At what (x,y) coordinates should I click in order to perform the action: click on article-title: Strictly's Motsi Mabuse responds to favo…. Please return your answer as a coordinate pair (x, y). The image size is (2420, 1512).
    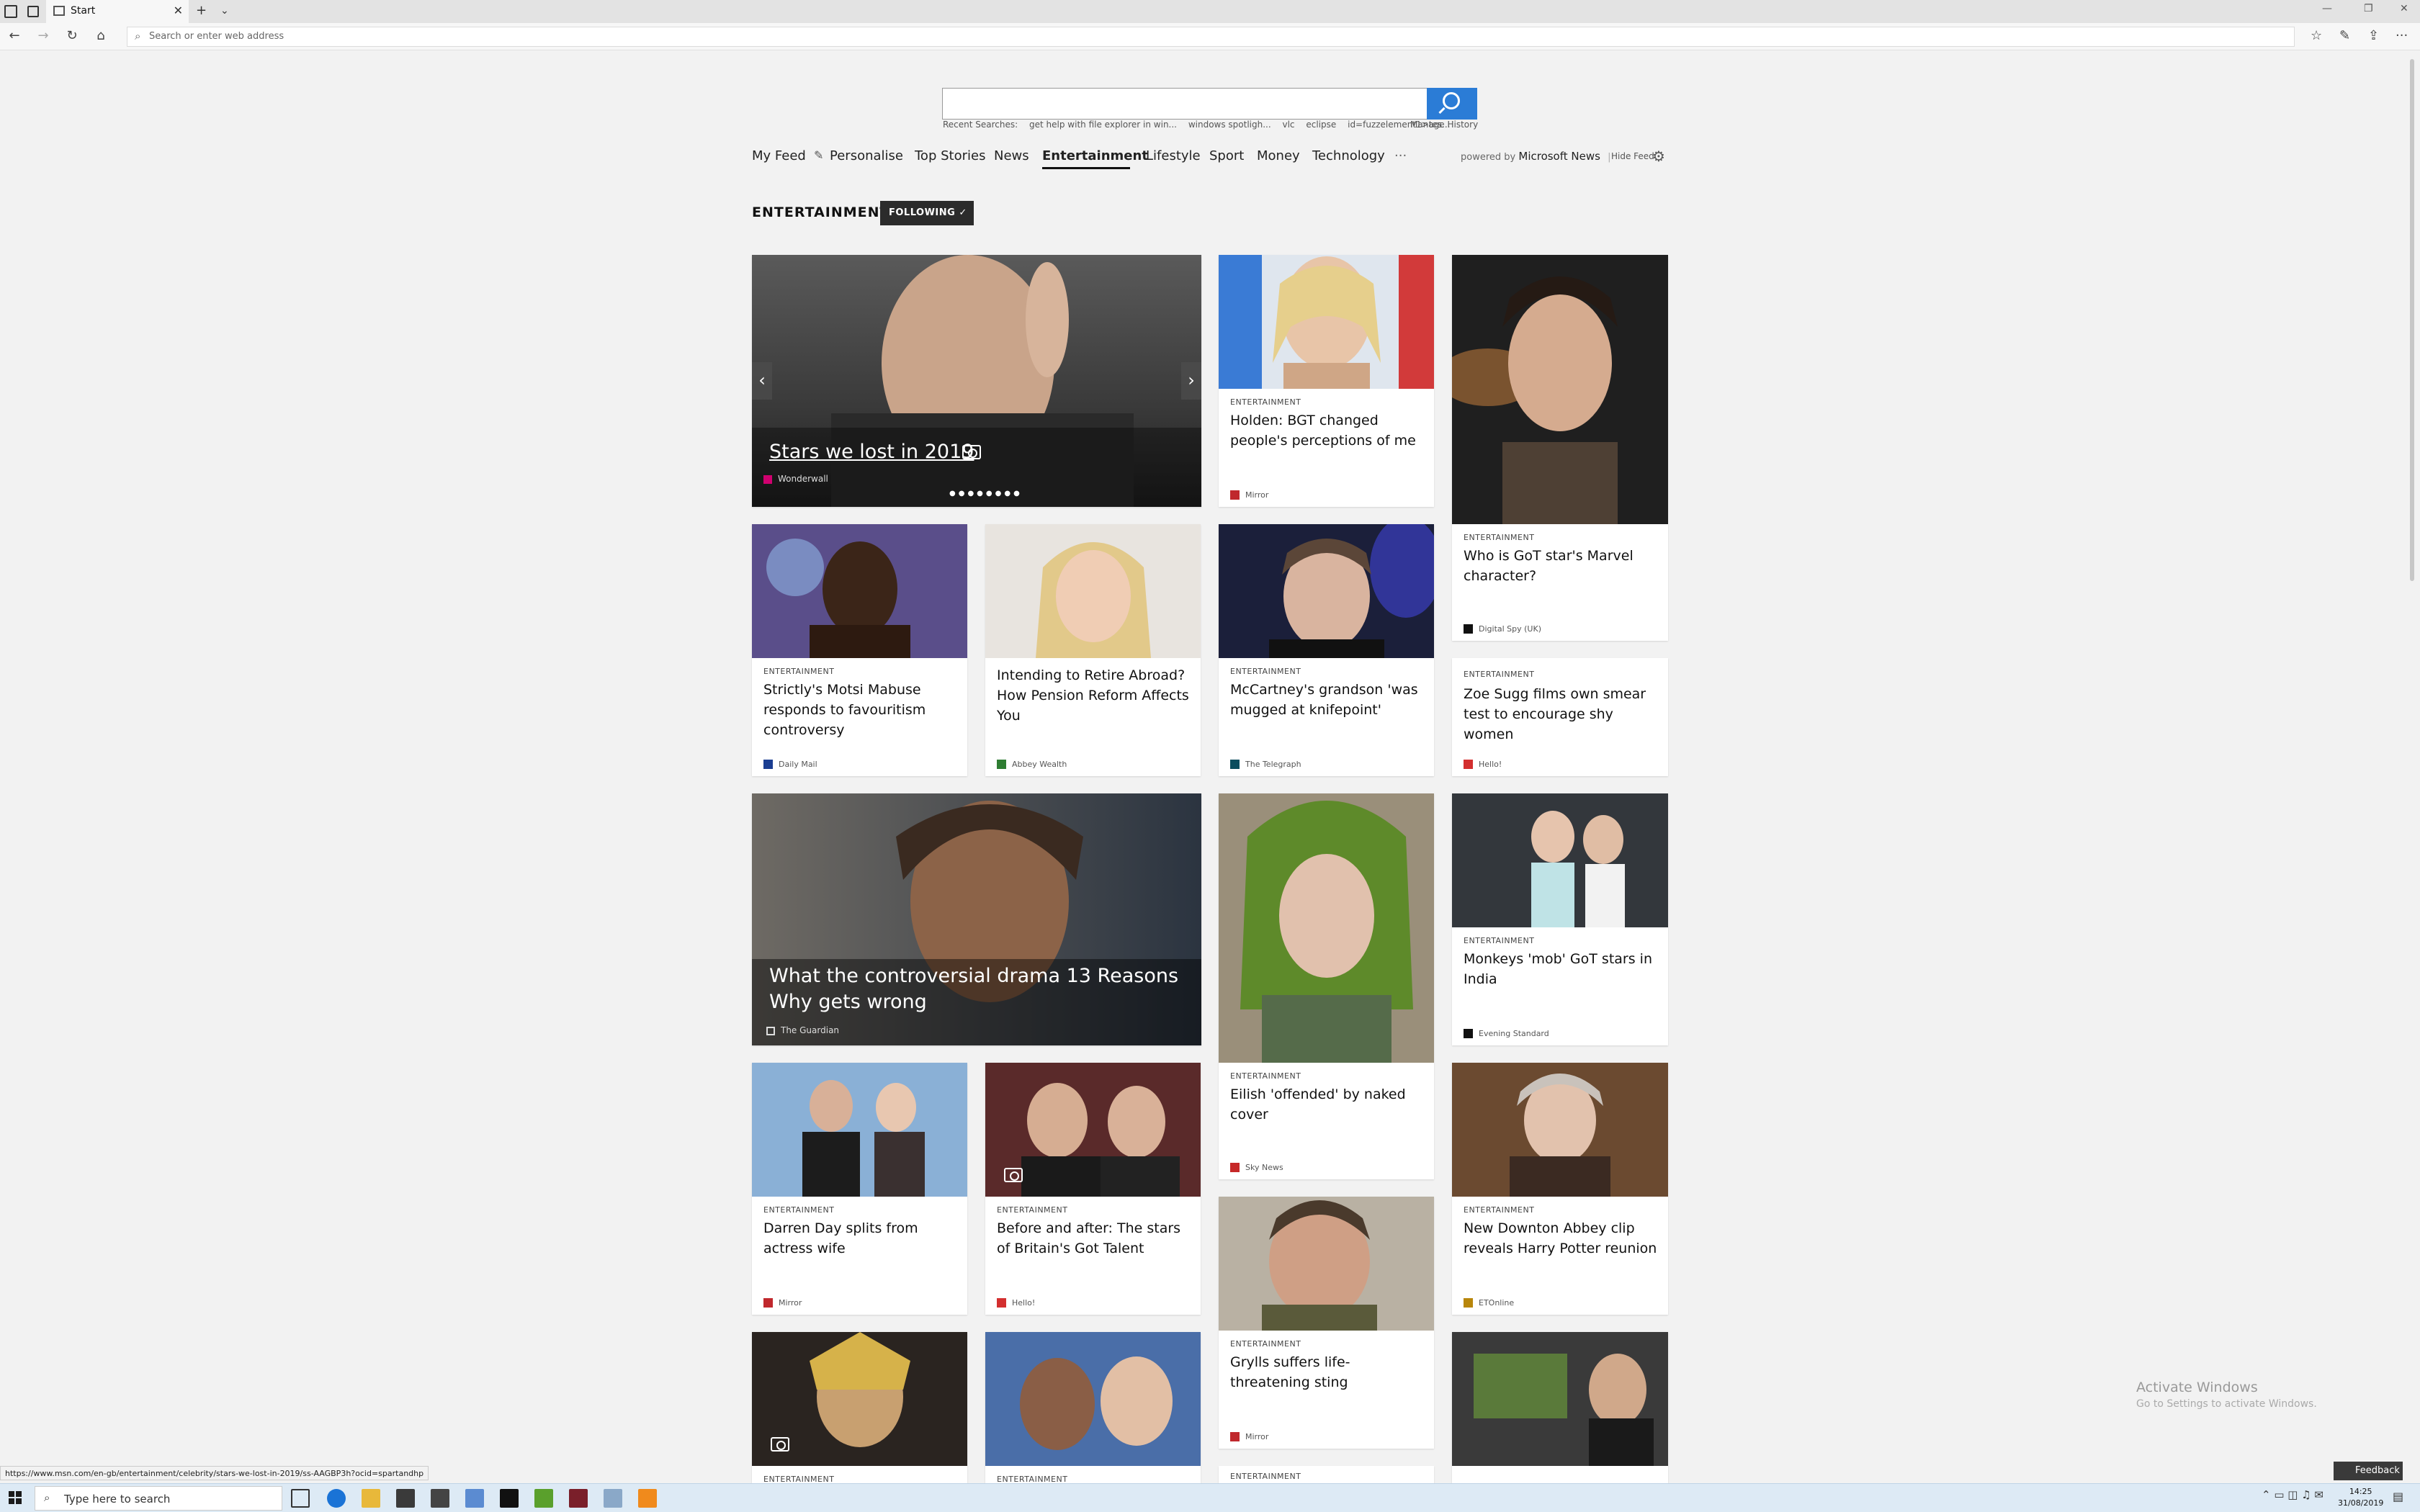
    Looking at the image, I should click on (860, 710).